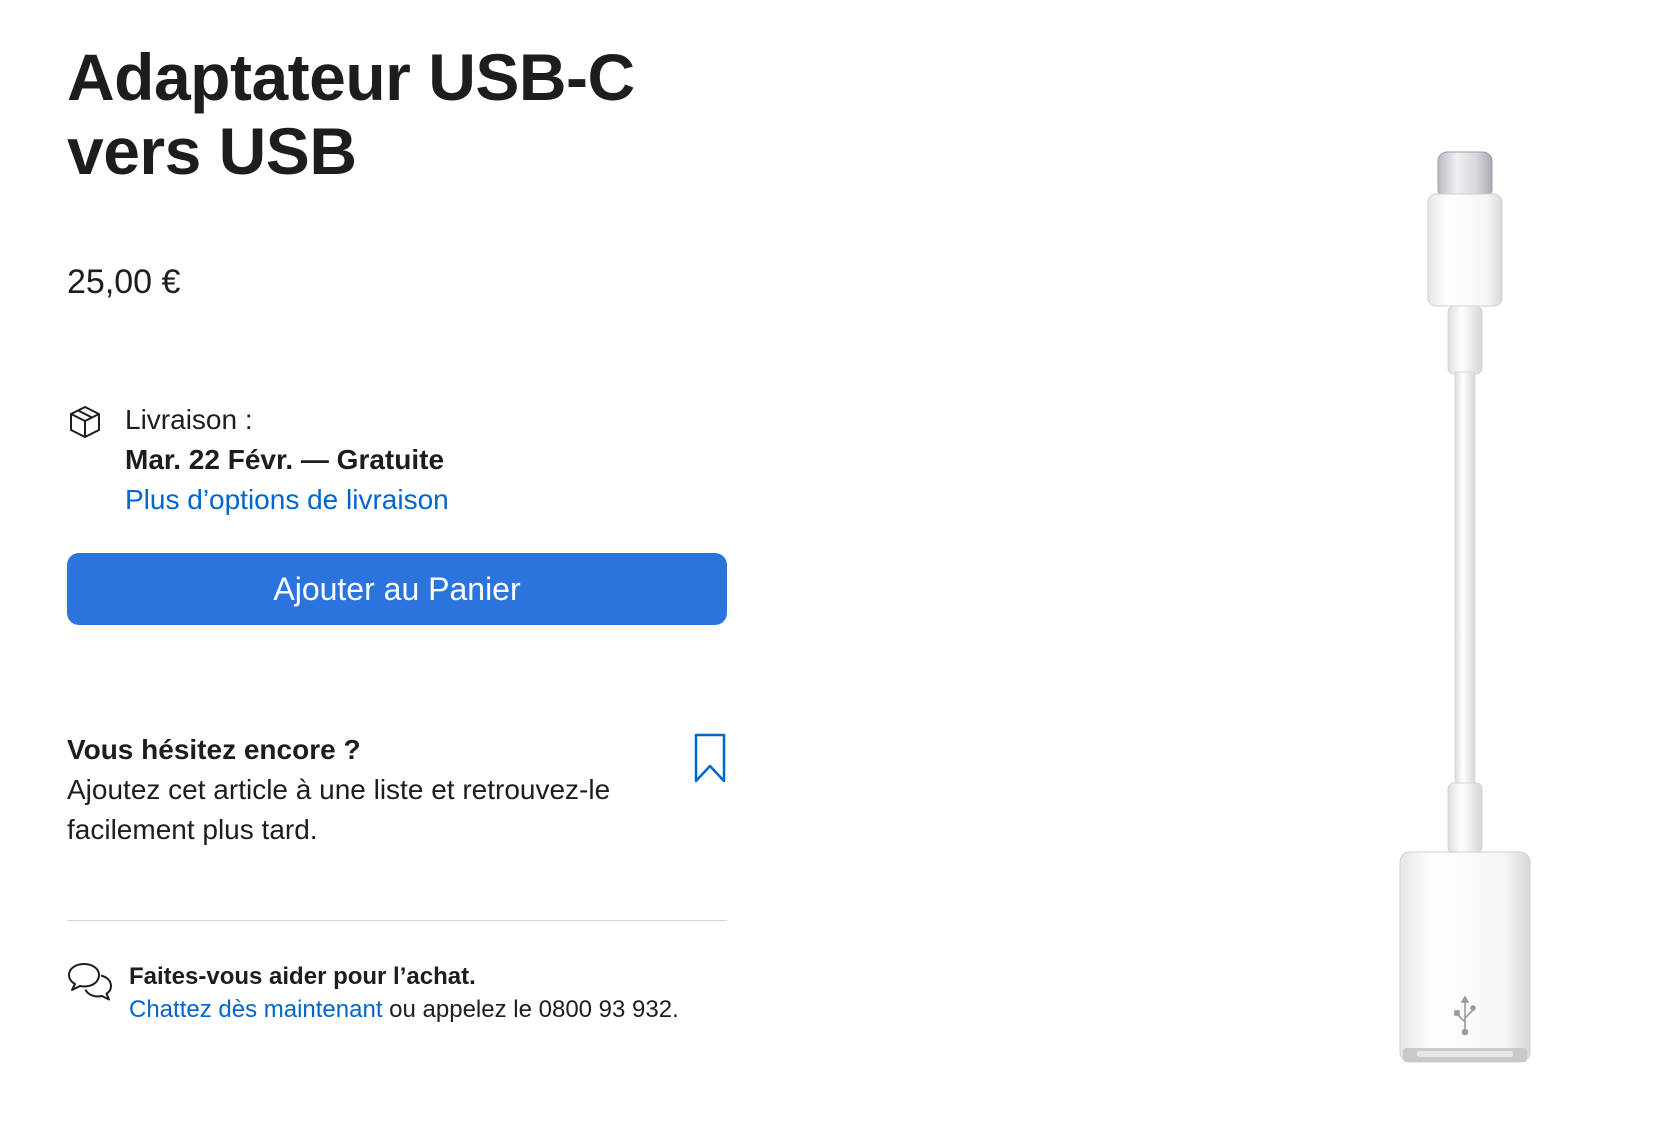 This screenshot has height=1128, width=1674. What do you see at coordinates (287, 500) in the screenshot?
I see `more-delivery-options-link: Plus d’options de livraison` at bounding box center [287, 500].